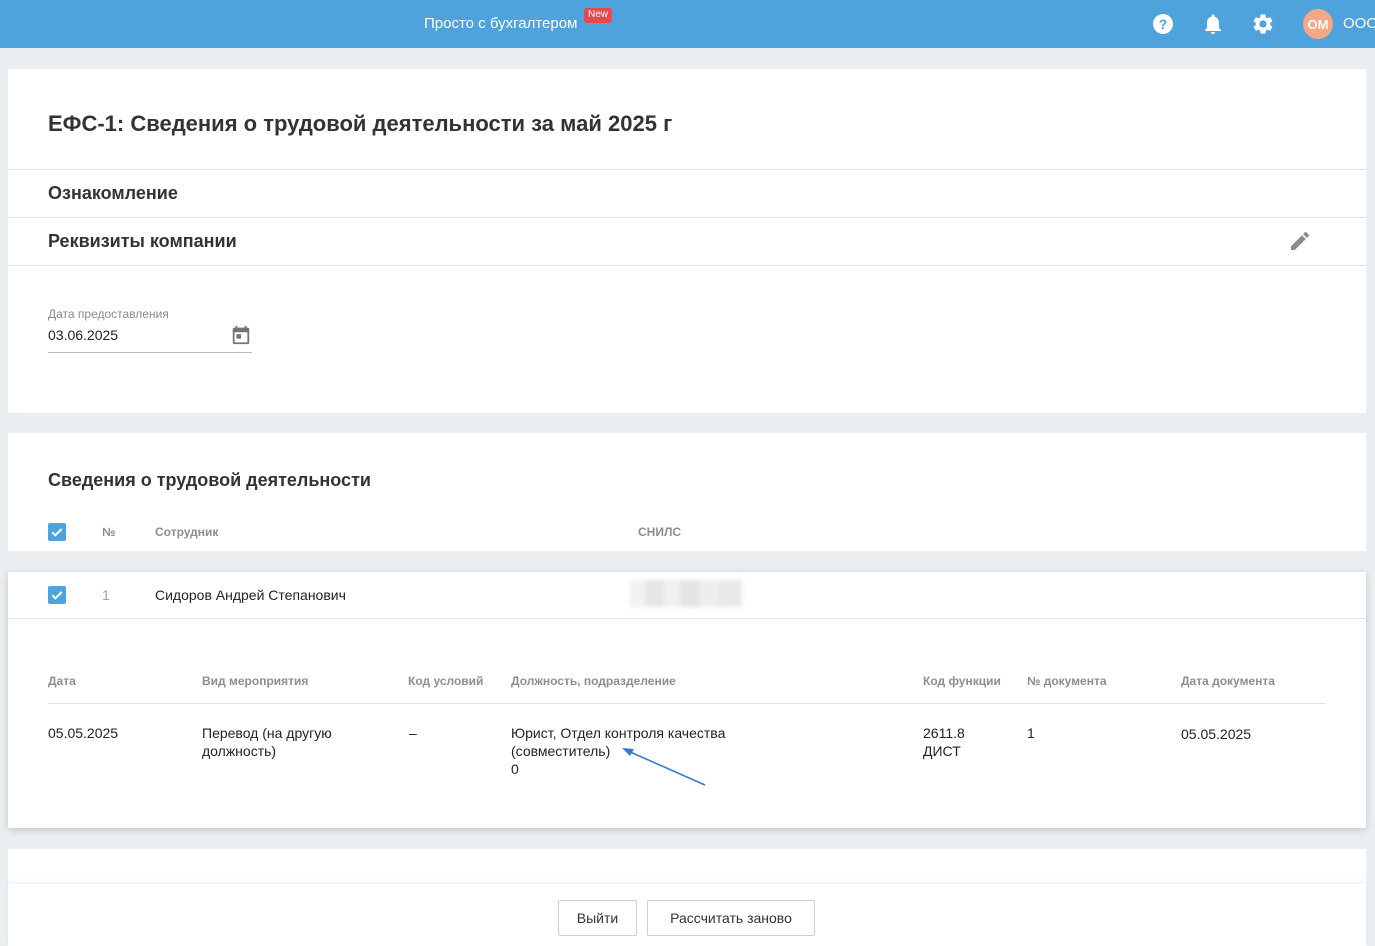 The height and width of the screenshot is (946, 1375). Describe the element at coordinates (209, 480) in the screenshot. I see `employees-section-title: Сведения о трудовой деятельности` at that location.